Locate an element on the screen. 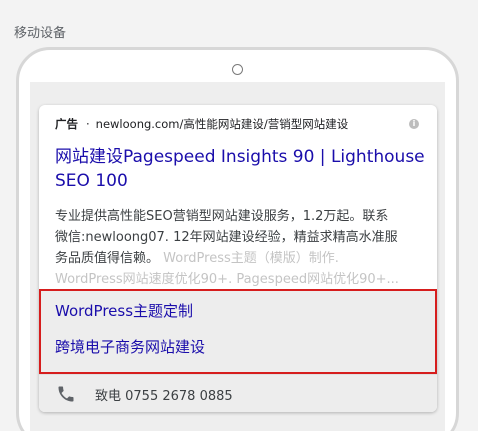 This screenshot has width=478, height=431. ad-description-line-2: 微信:newloong07. 12年网站建设经验，精益求精高水准服 is located at coordinates (226, 237).